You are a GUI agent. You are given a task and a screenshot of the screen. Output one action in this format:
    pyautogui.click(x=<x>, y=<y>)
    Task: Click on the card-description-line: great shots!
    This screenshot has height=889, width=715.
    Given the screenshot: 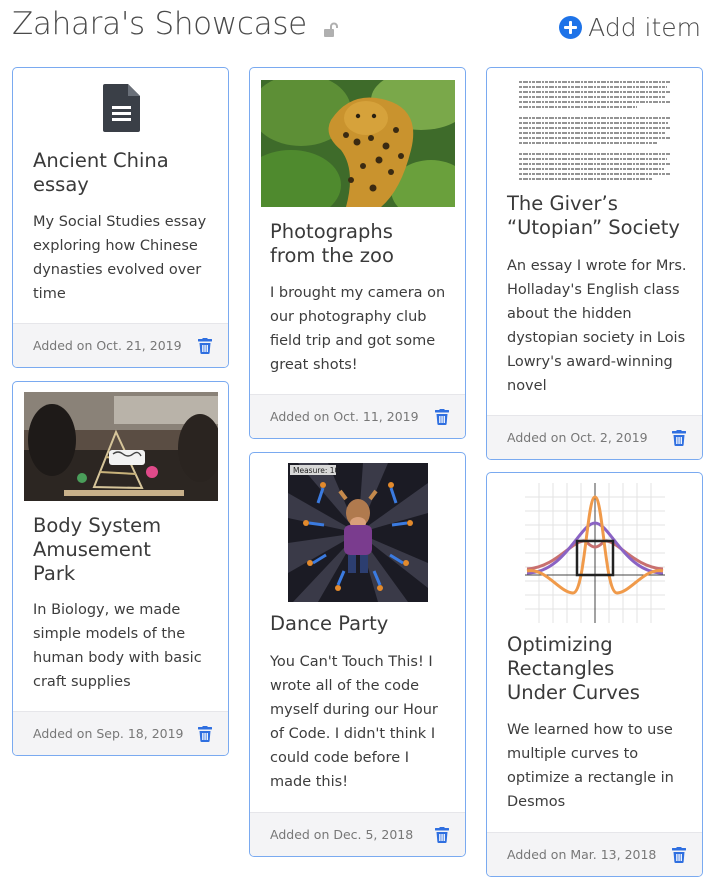 What is the action you would take?
    pyautogui.click(x=314, y=365)
    